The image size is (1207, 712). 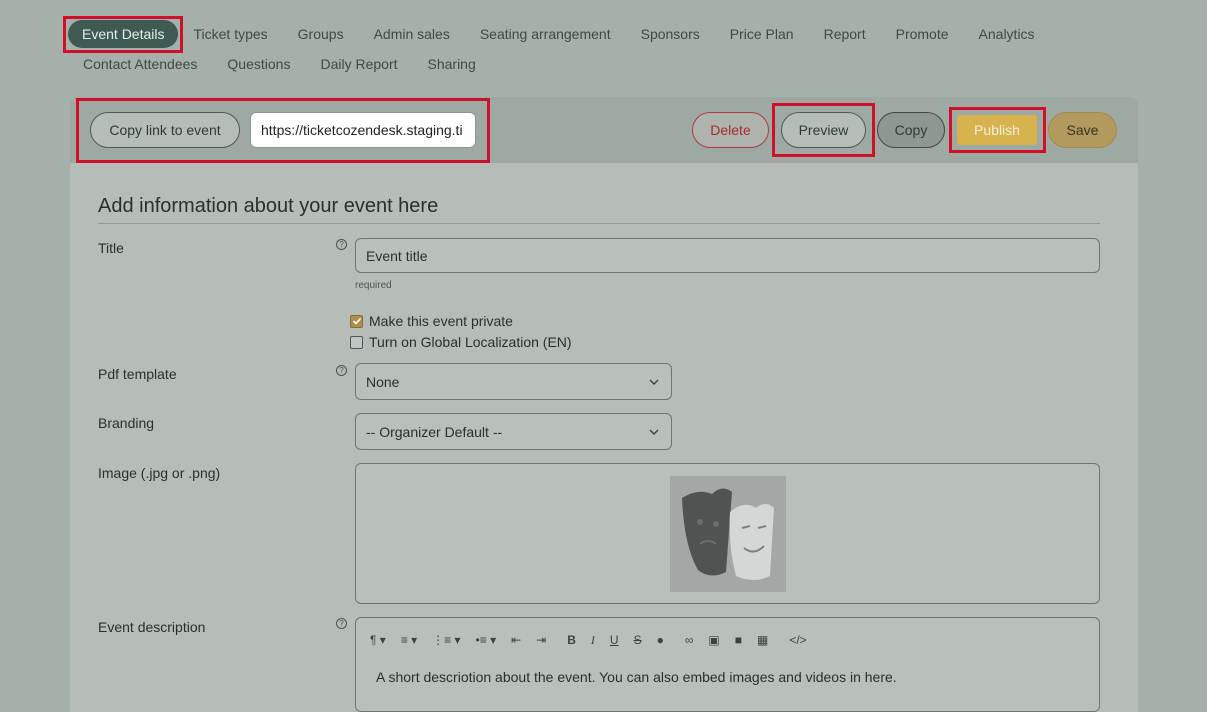 I want to click on localization-checkbox, so click(x=356, y=342).